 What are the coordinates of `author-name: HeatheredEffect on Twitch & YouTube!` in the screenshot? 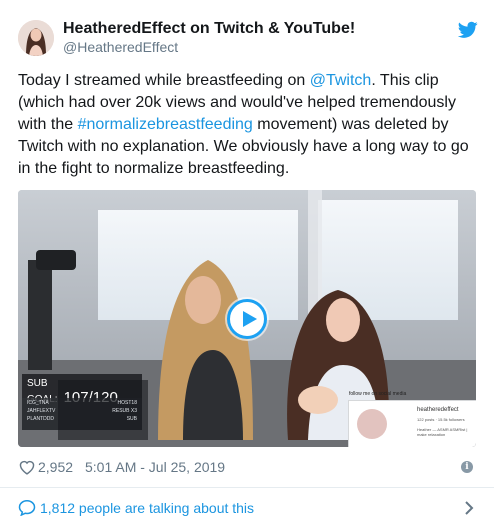 It's located at (209, 29).